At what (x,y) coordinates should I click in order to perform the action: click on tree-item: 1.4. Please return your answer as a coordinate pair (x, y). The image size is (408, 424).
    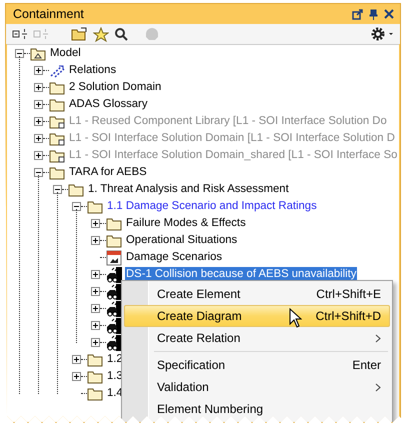
    Looking at the image, I should click on (115, 393).